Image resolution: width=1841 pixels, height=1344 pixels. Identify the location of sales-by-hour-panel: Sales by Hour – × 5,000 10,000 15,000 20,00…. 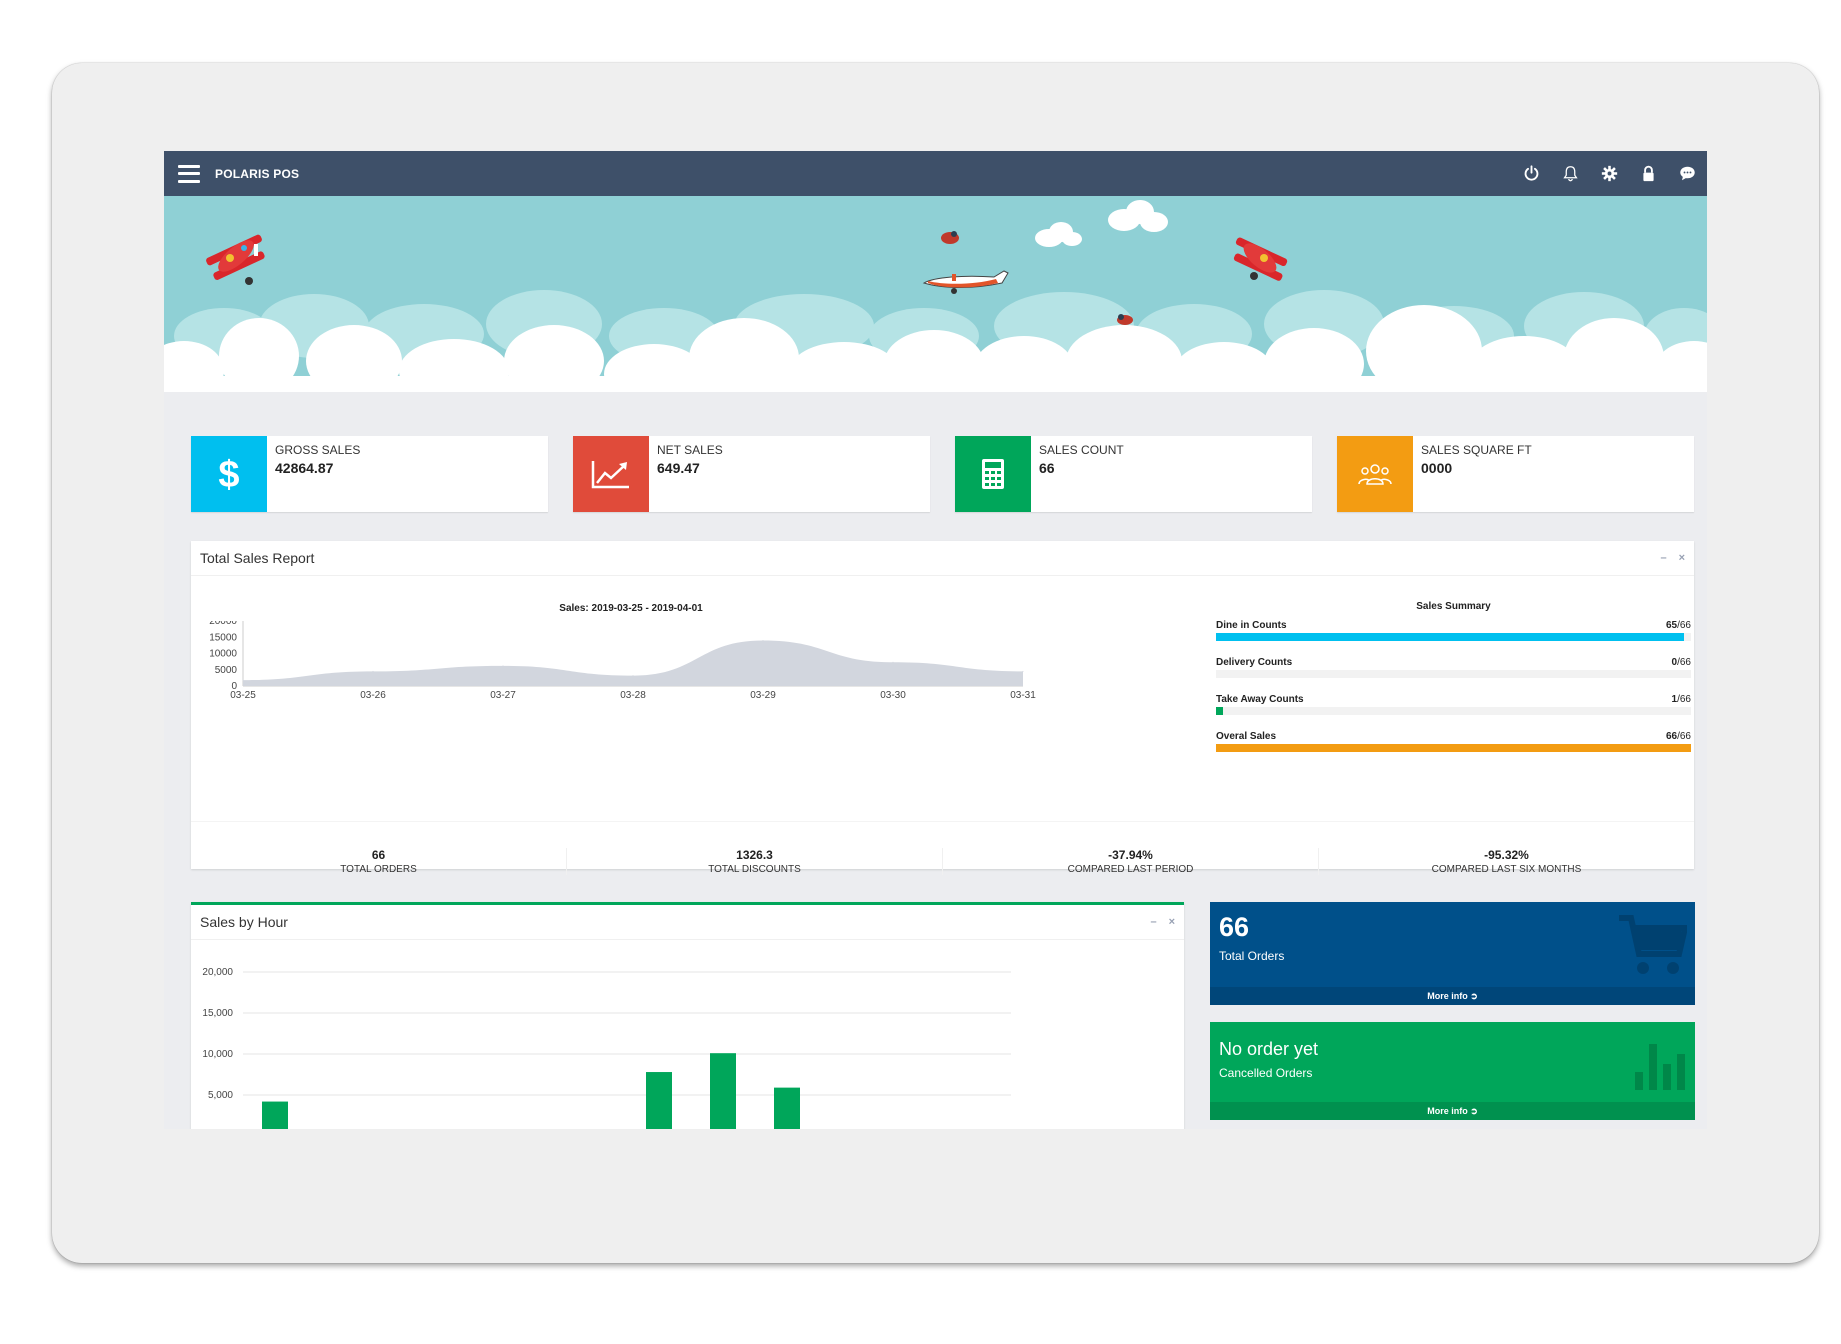
(687, 1015).